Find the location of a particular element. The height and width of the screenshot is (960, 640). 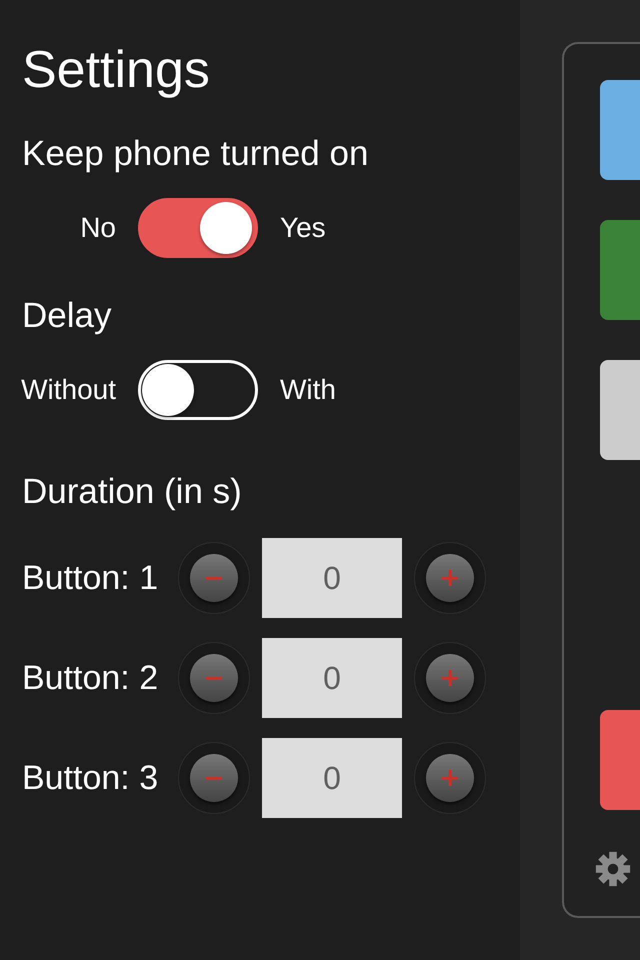

settings-icon is located at coordinates (613, 869).